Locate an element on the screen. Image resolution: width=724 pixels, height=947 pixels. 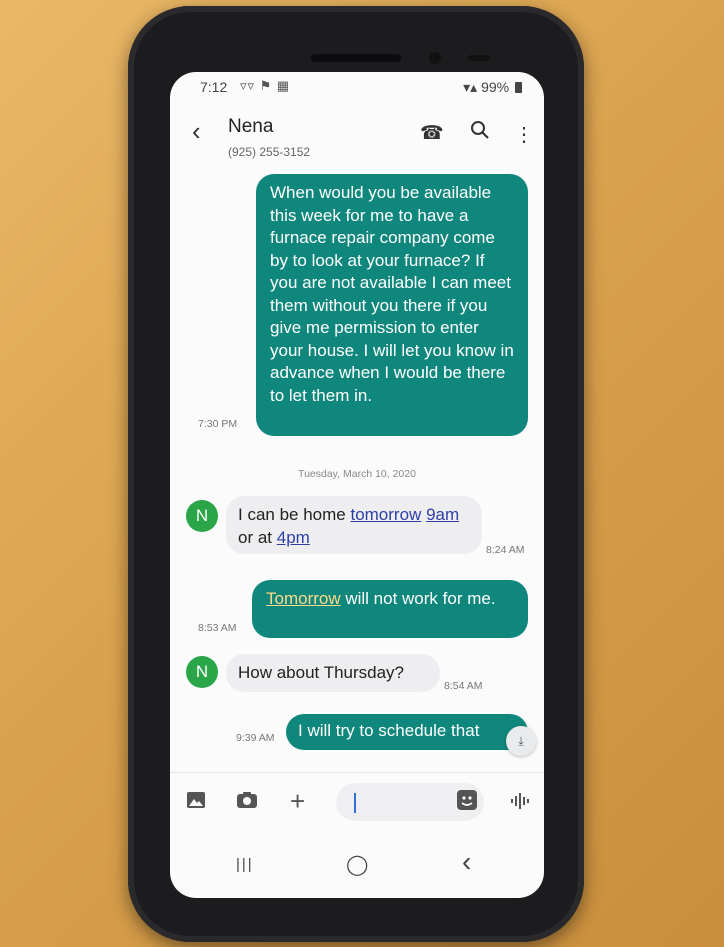
system-navigation-bar: ||| ◯ ‹ is located at coordinates (357, 866).